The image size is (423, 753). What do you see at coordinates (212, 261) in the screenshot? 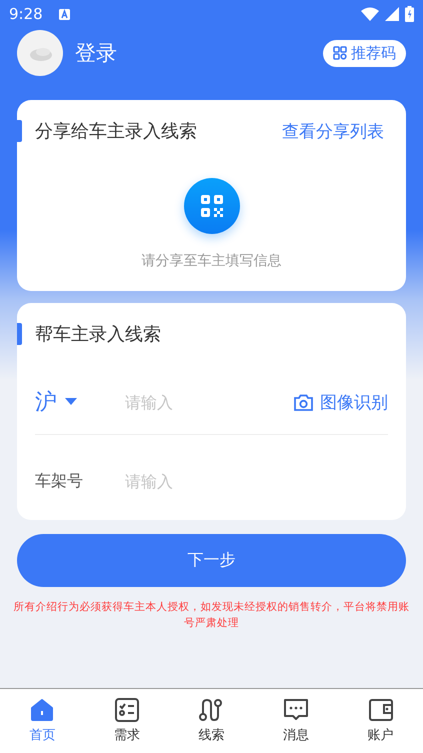
I see `share-hint: 请分享至车主填写信息` at bounding box center [212, 261].